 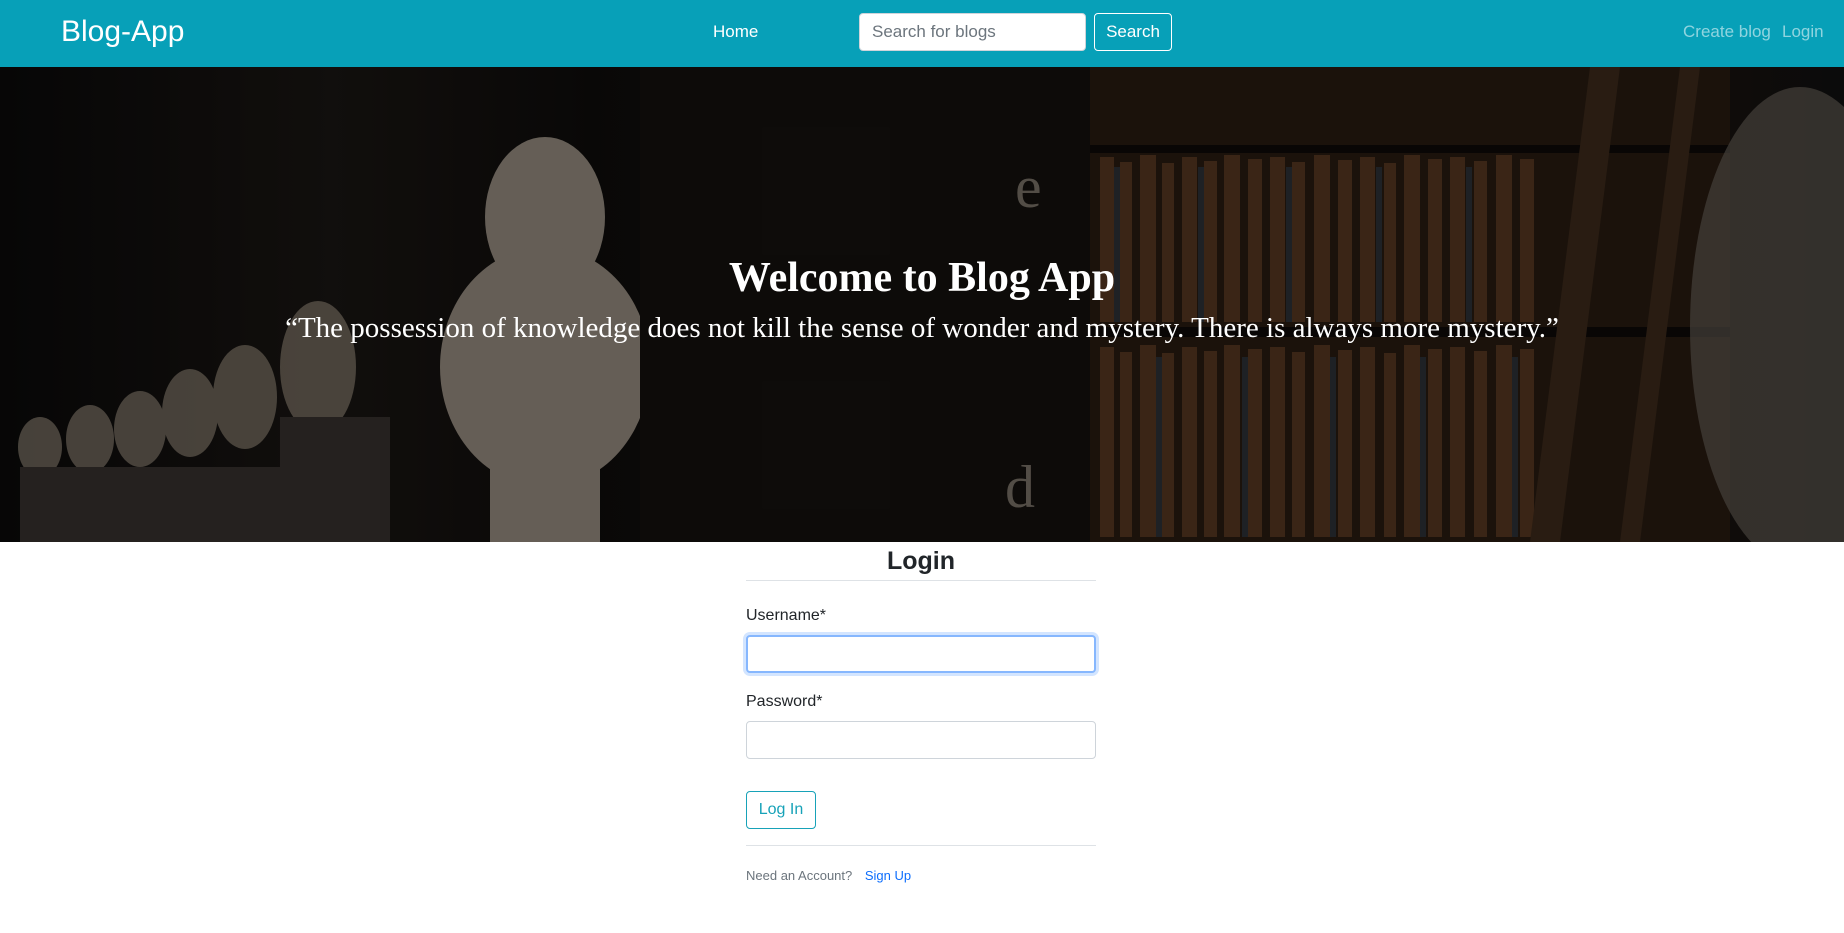 What do you see at coordinates (735, 32) in the screenshot?
I see `nav-home-link: Home` at bounding box center [735, 32].